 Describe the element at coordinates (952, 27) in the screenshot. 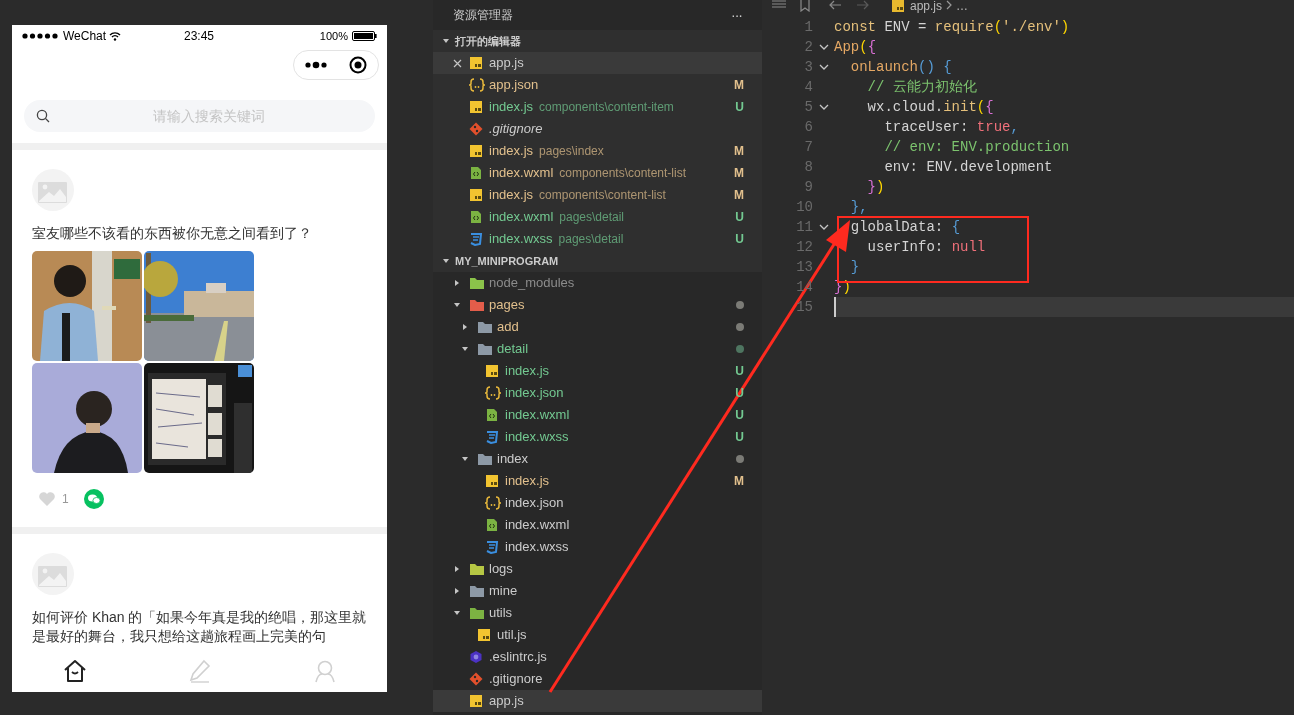

I see `code-line: const ENV = require('./env')` at that location.